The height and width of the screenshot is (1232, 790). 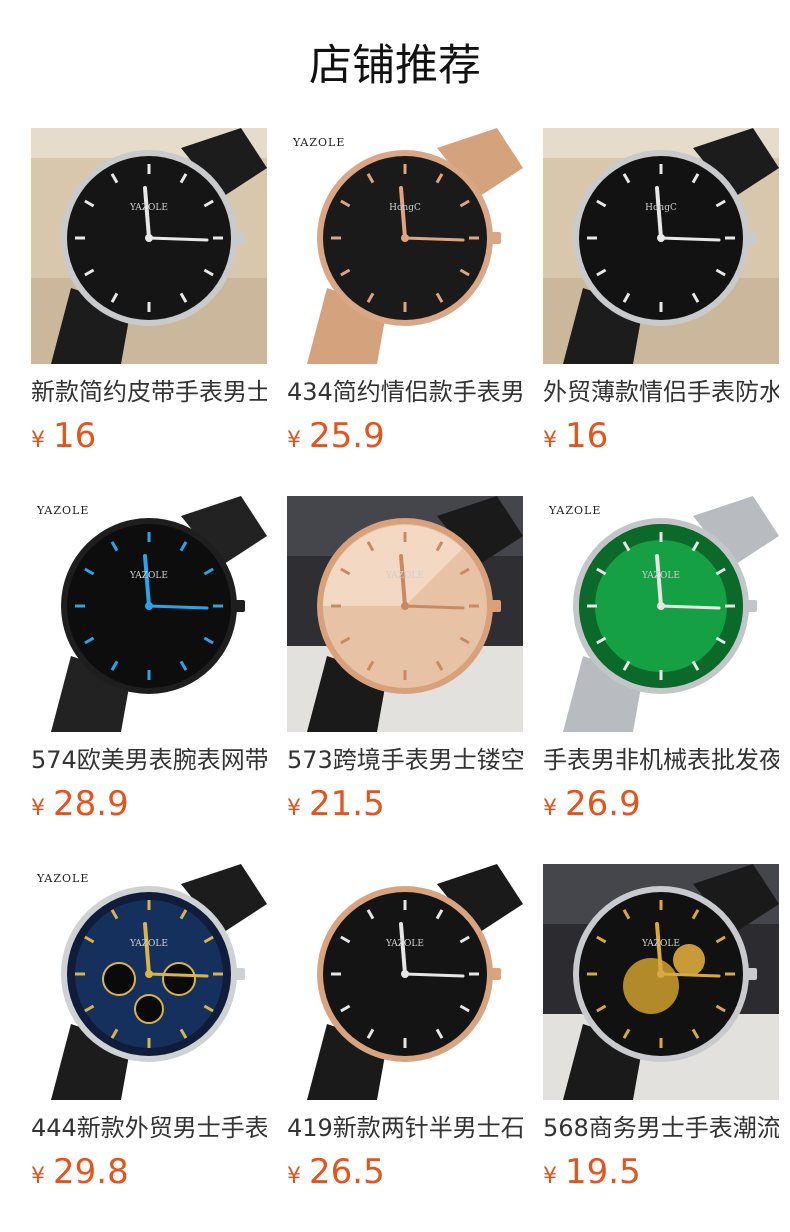 I want to click on product-price: ¥21.5, so click(x=336, y=806).